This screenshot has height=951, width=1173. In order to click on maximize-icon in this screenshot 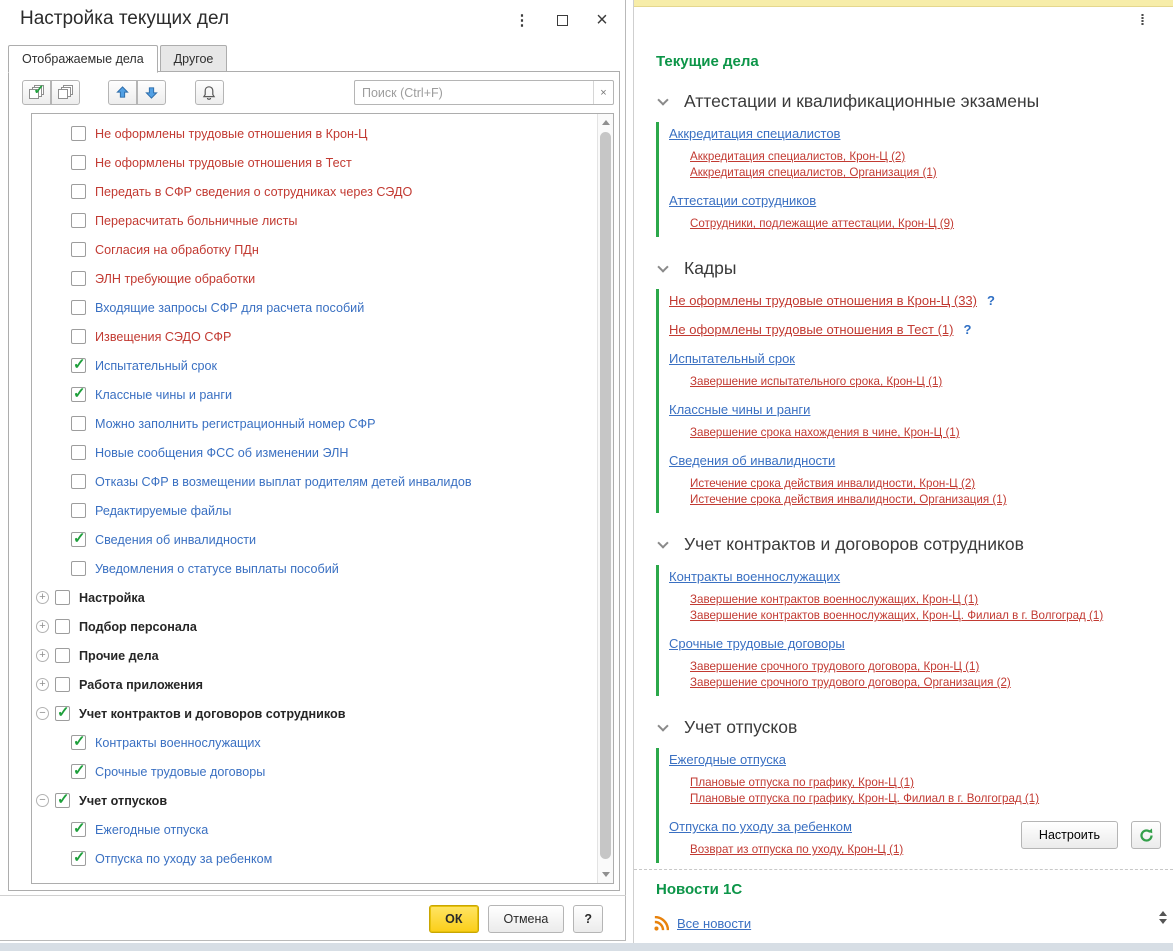, I will do `click(562, 20)`.